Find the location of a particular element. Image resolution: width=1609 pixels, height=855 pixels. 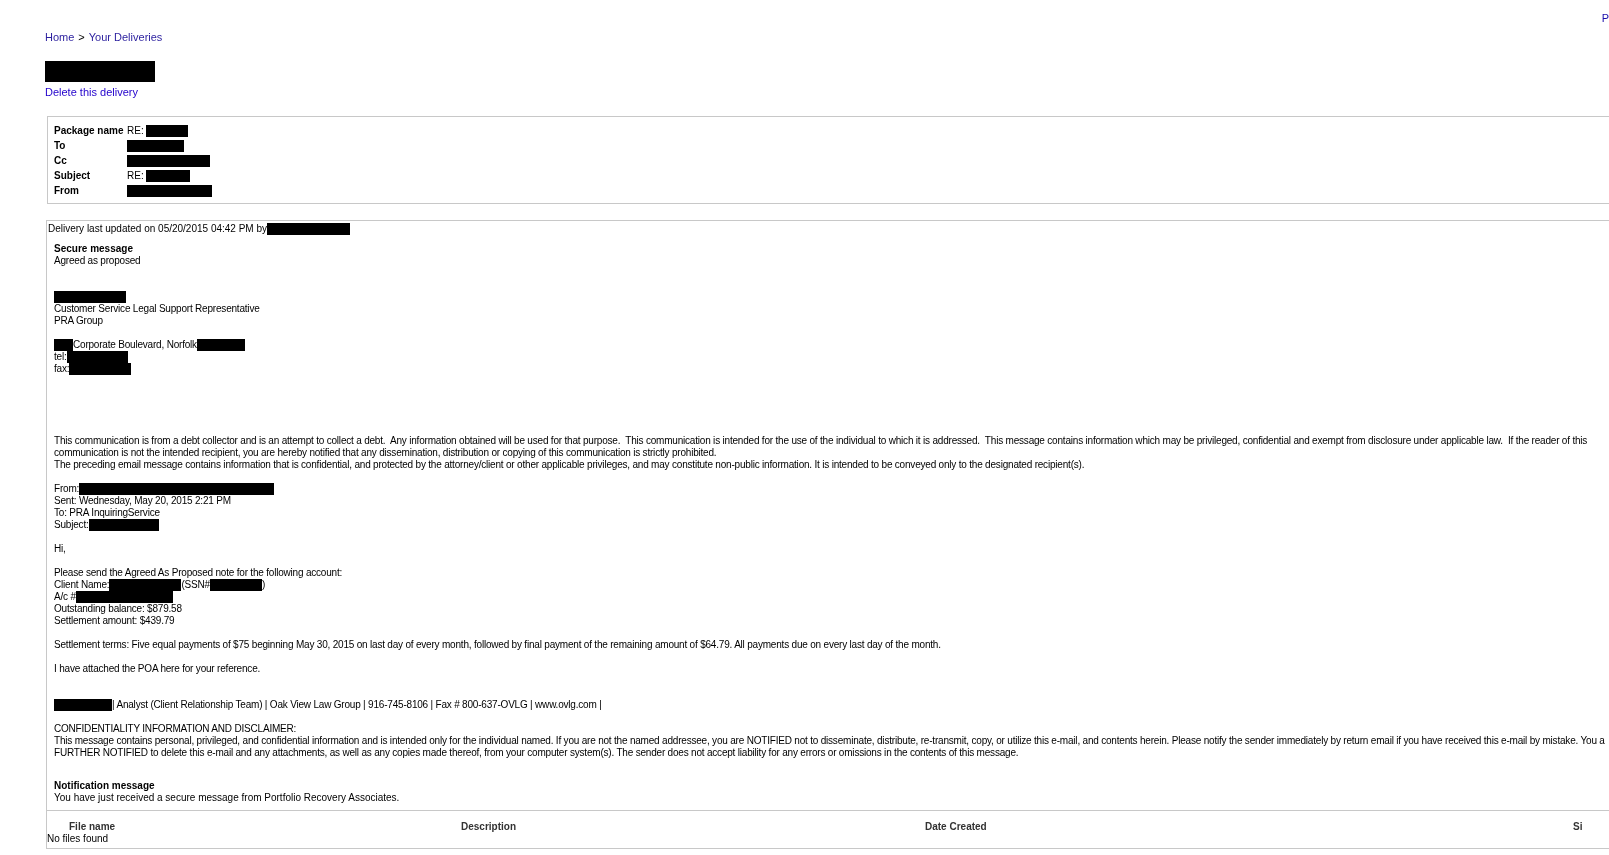

message-text: You have just received a secure message from Portfolio Recovery Associates. is located at coordinates (227, 798).